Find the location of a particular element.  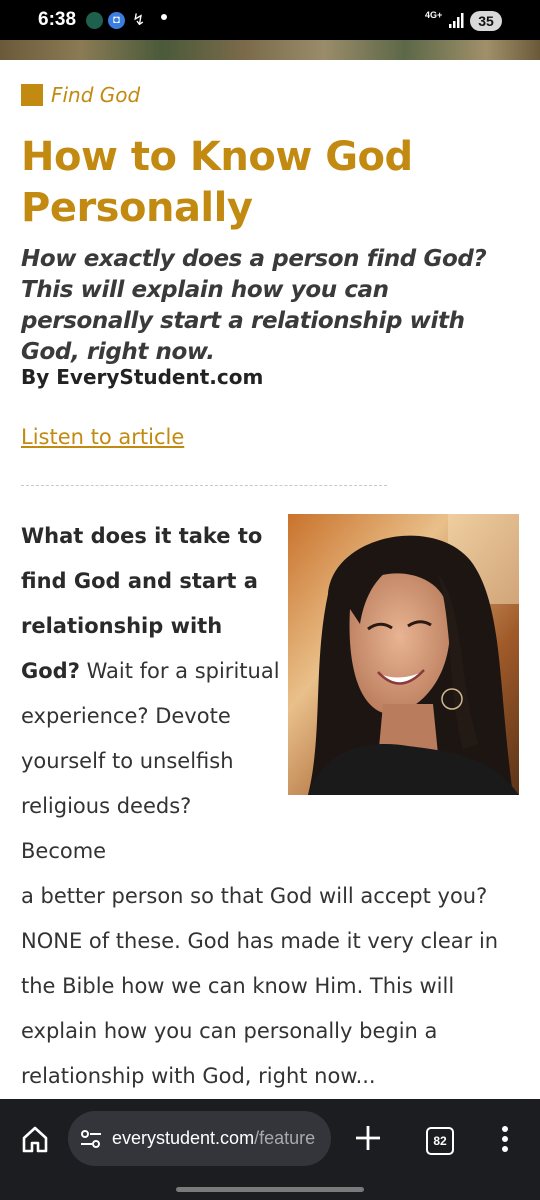

url-text: everystudent.com/feature is located at coordinates (218, 1138).